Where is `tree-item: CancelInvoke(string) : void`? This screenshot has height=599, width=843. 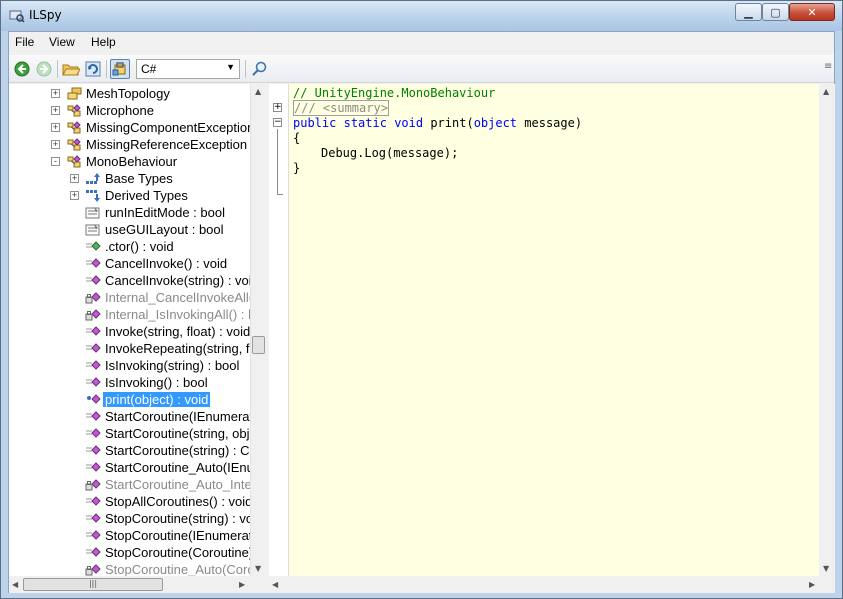 tree-item: CancelInvoke(string) : void is located at coordinates (160, 280).